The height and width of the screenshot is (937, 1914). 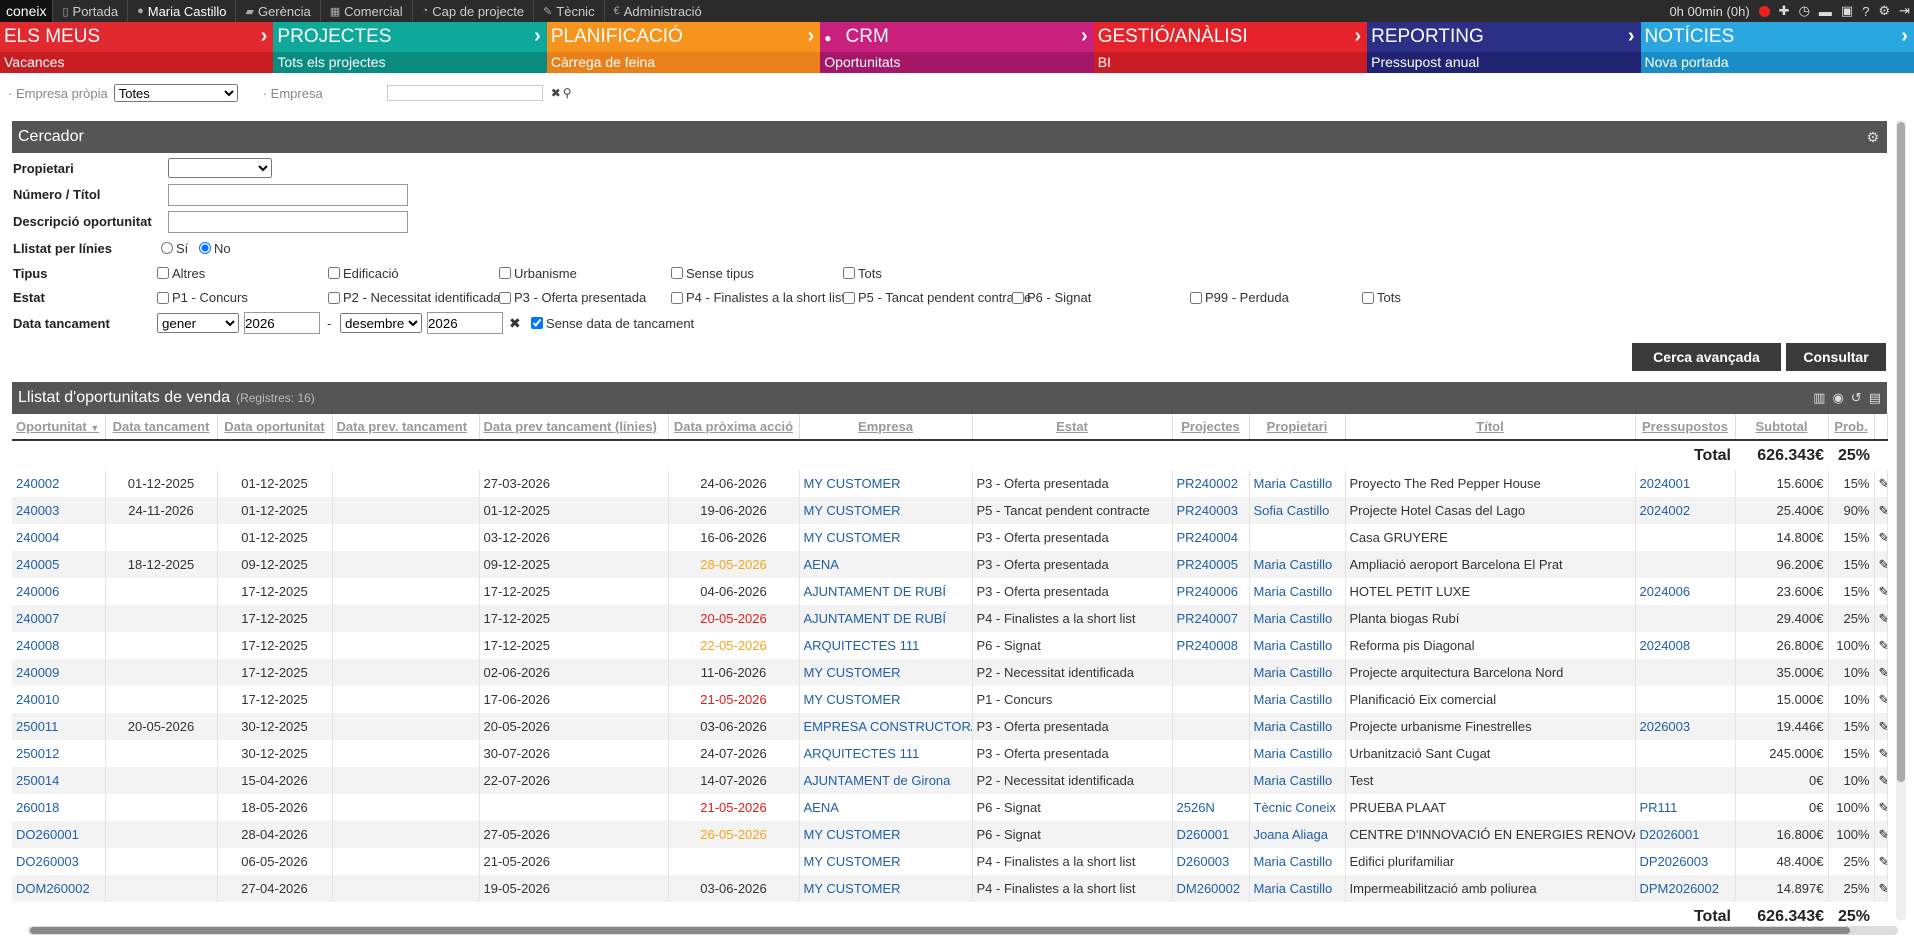 I want to click on cell-op: 240002, so click(x=59, y=483).